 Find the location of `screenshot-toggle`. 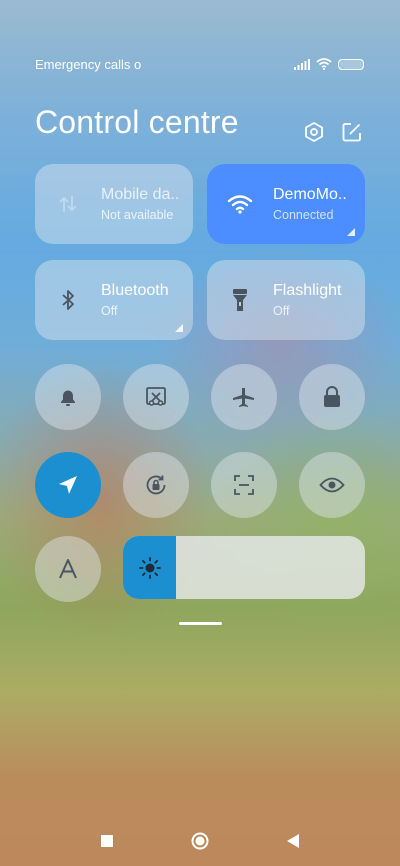

screenshot-toggle is located at coordinates (156, 397).